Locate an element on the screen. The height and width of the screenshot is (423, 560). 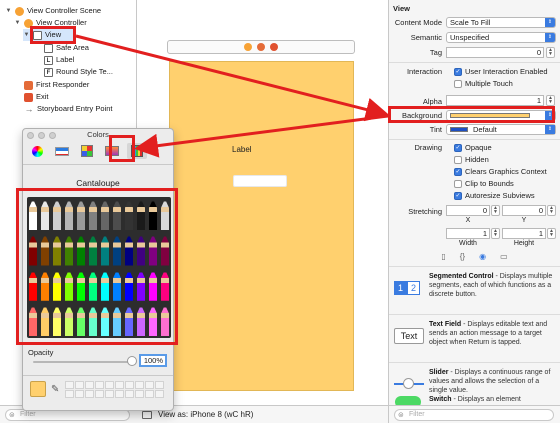
multiple-touch-checkbox: Multiple Touch is located at coordinates (483, 83).